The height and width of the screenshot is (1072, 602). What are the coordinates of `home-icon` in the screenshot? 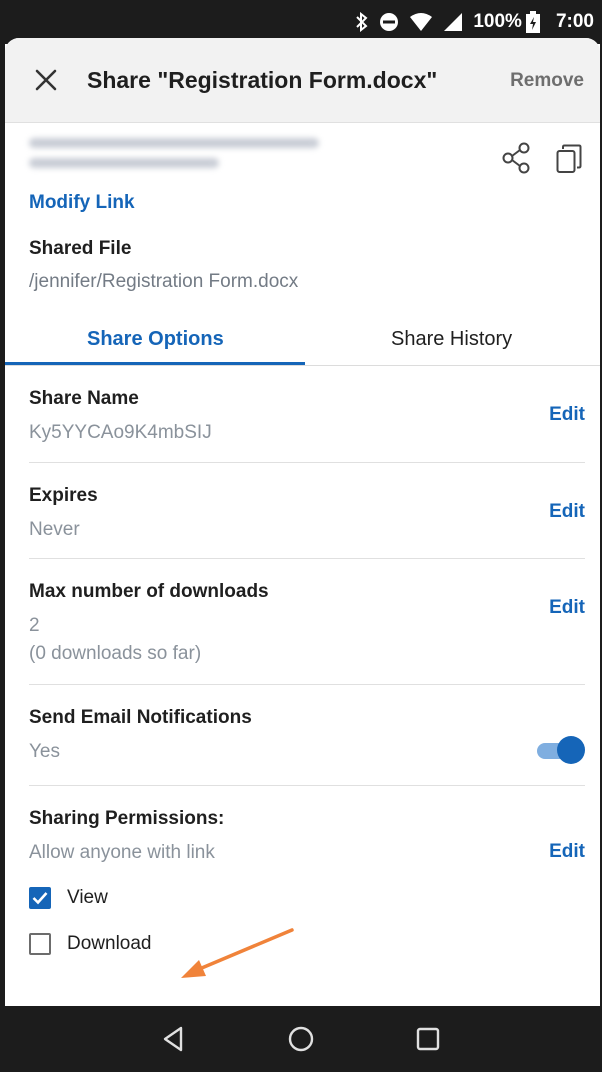 It's located at (301, 1039).